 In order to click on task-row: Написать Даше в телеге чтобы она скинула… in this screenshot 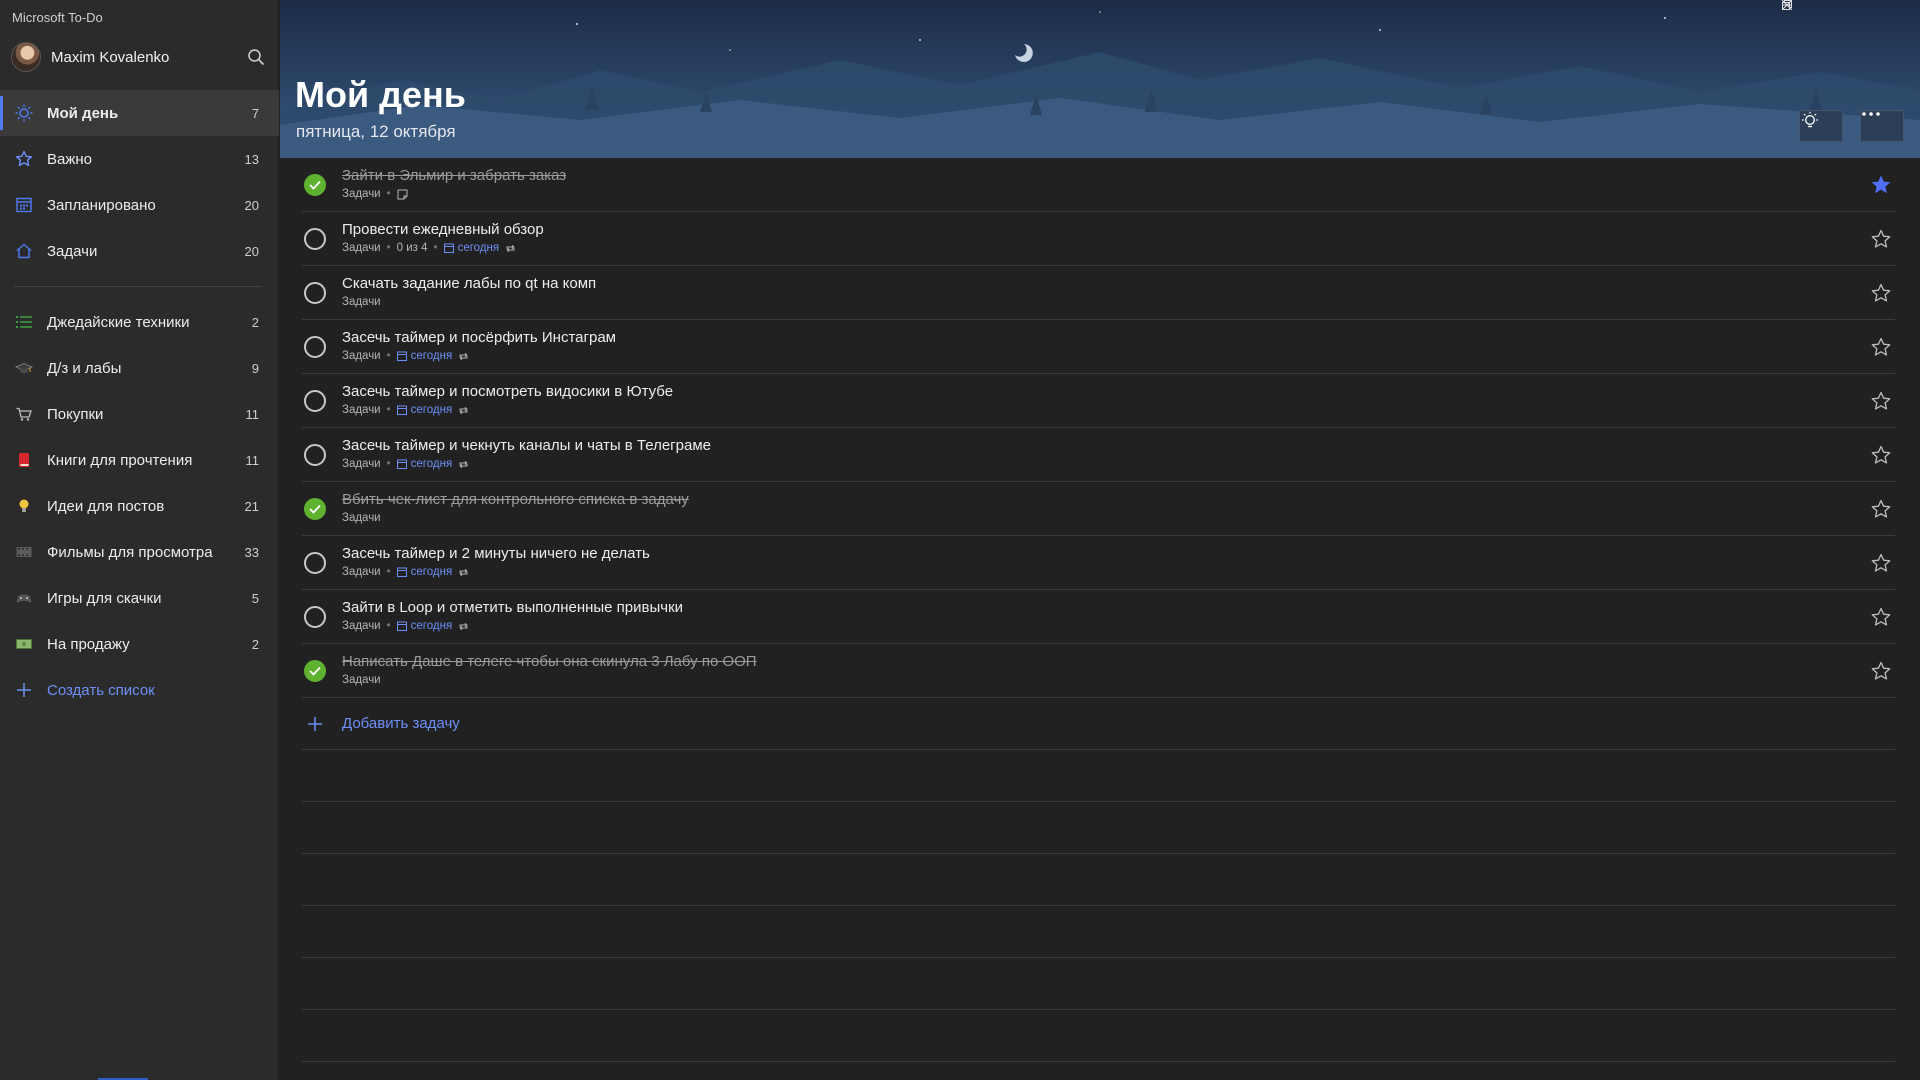, I will do `click(1098, 671)`.